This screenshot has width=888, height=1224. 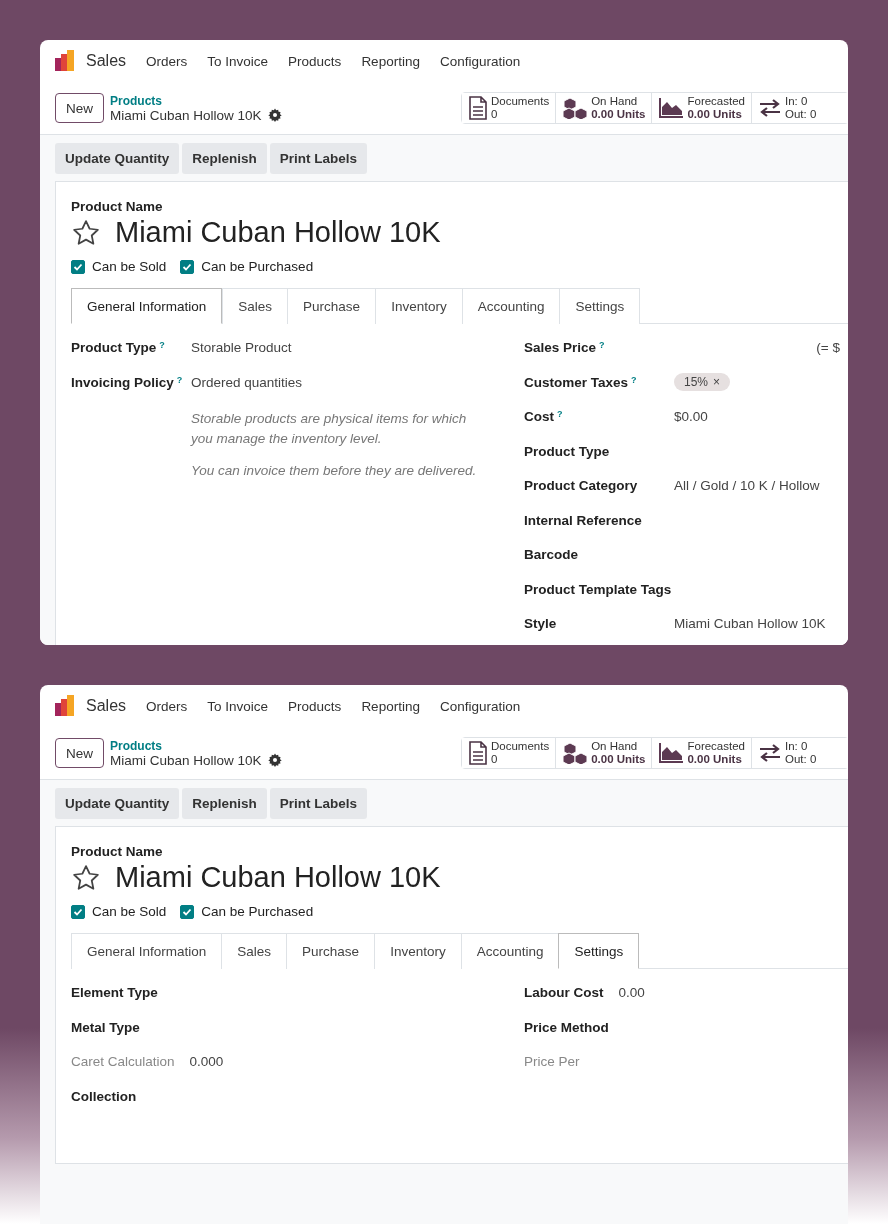 What do you see at coordinates (717, 381) in the screenshot?
I see `remove-tag-button: ×` at bounding box center [717, 381].